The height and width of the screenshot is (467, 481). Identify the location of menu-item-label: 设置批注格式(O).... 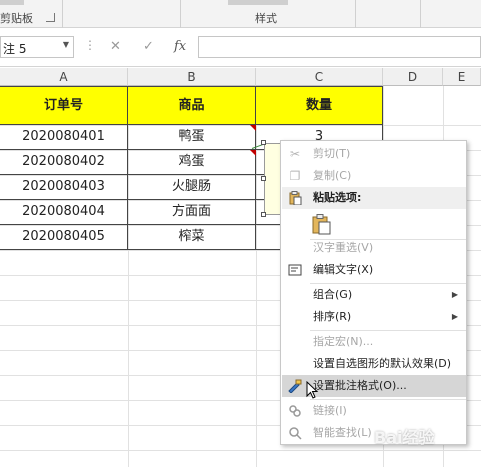
(360, 385).